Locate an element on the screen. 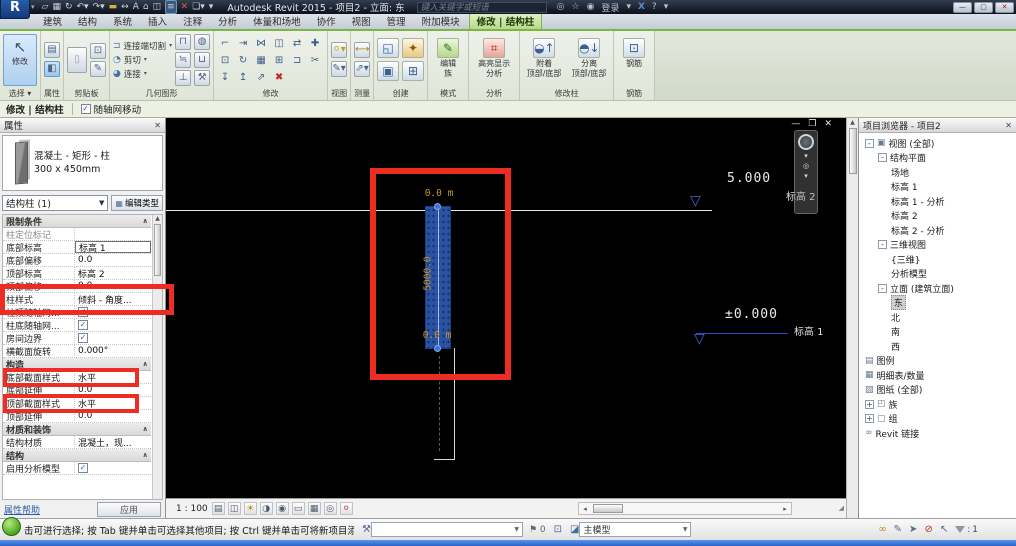 The image size is (1016, 546). design-options-icon: ⊡ is located at coordinates (558, 529).